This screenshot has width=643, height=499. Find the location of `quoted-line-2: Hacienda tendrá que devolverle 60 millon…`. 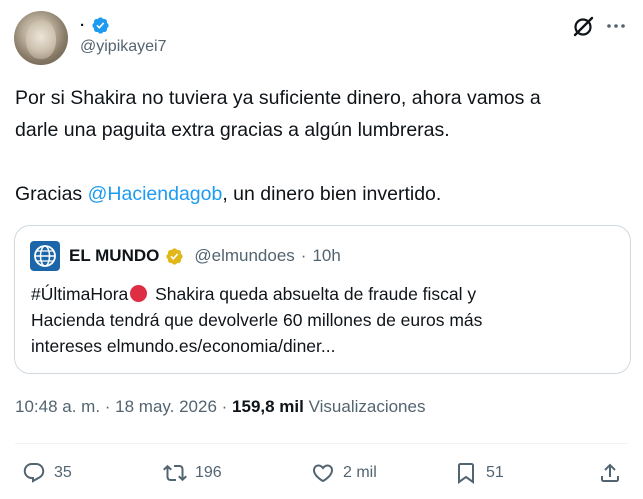

quoted-line-2: Hacienda tendrá que devolverle 60 millon… is located at coordinates (257, 320).